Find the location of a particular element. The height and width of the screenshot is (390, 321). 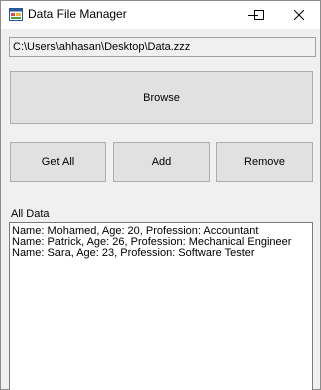

all-data-label: All Data is located at coordinates (30, 214).